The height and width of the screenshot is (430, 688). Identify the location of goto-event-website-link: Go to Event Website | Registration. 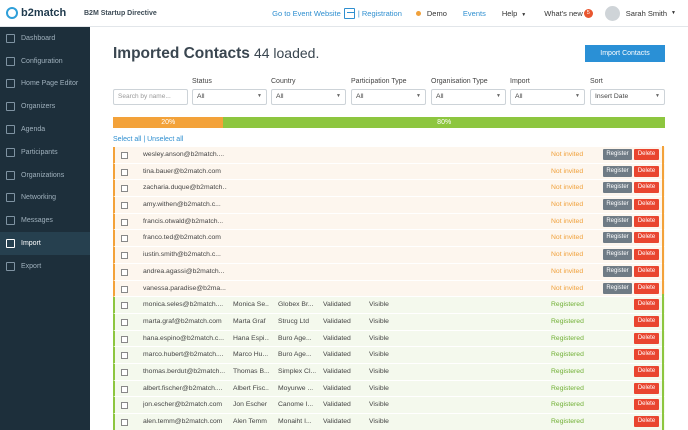
(337, 13).